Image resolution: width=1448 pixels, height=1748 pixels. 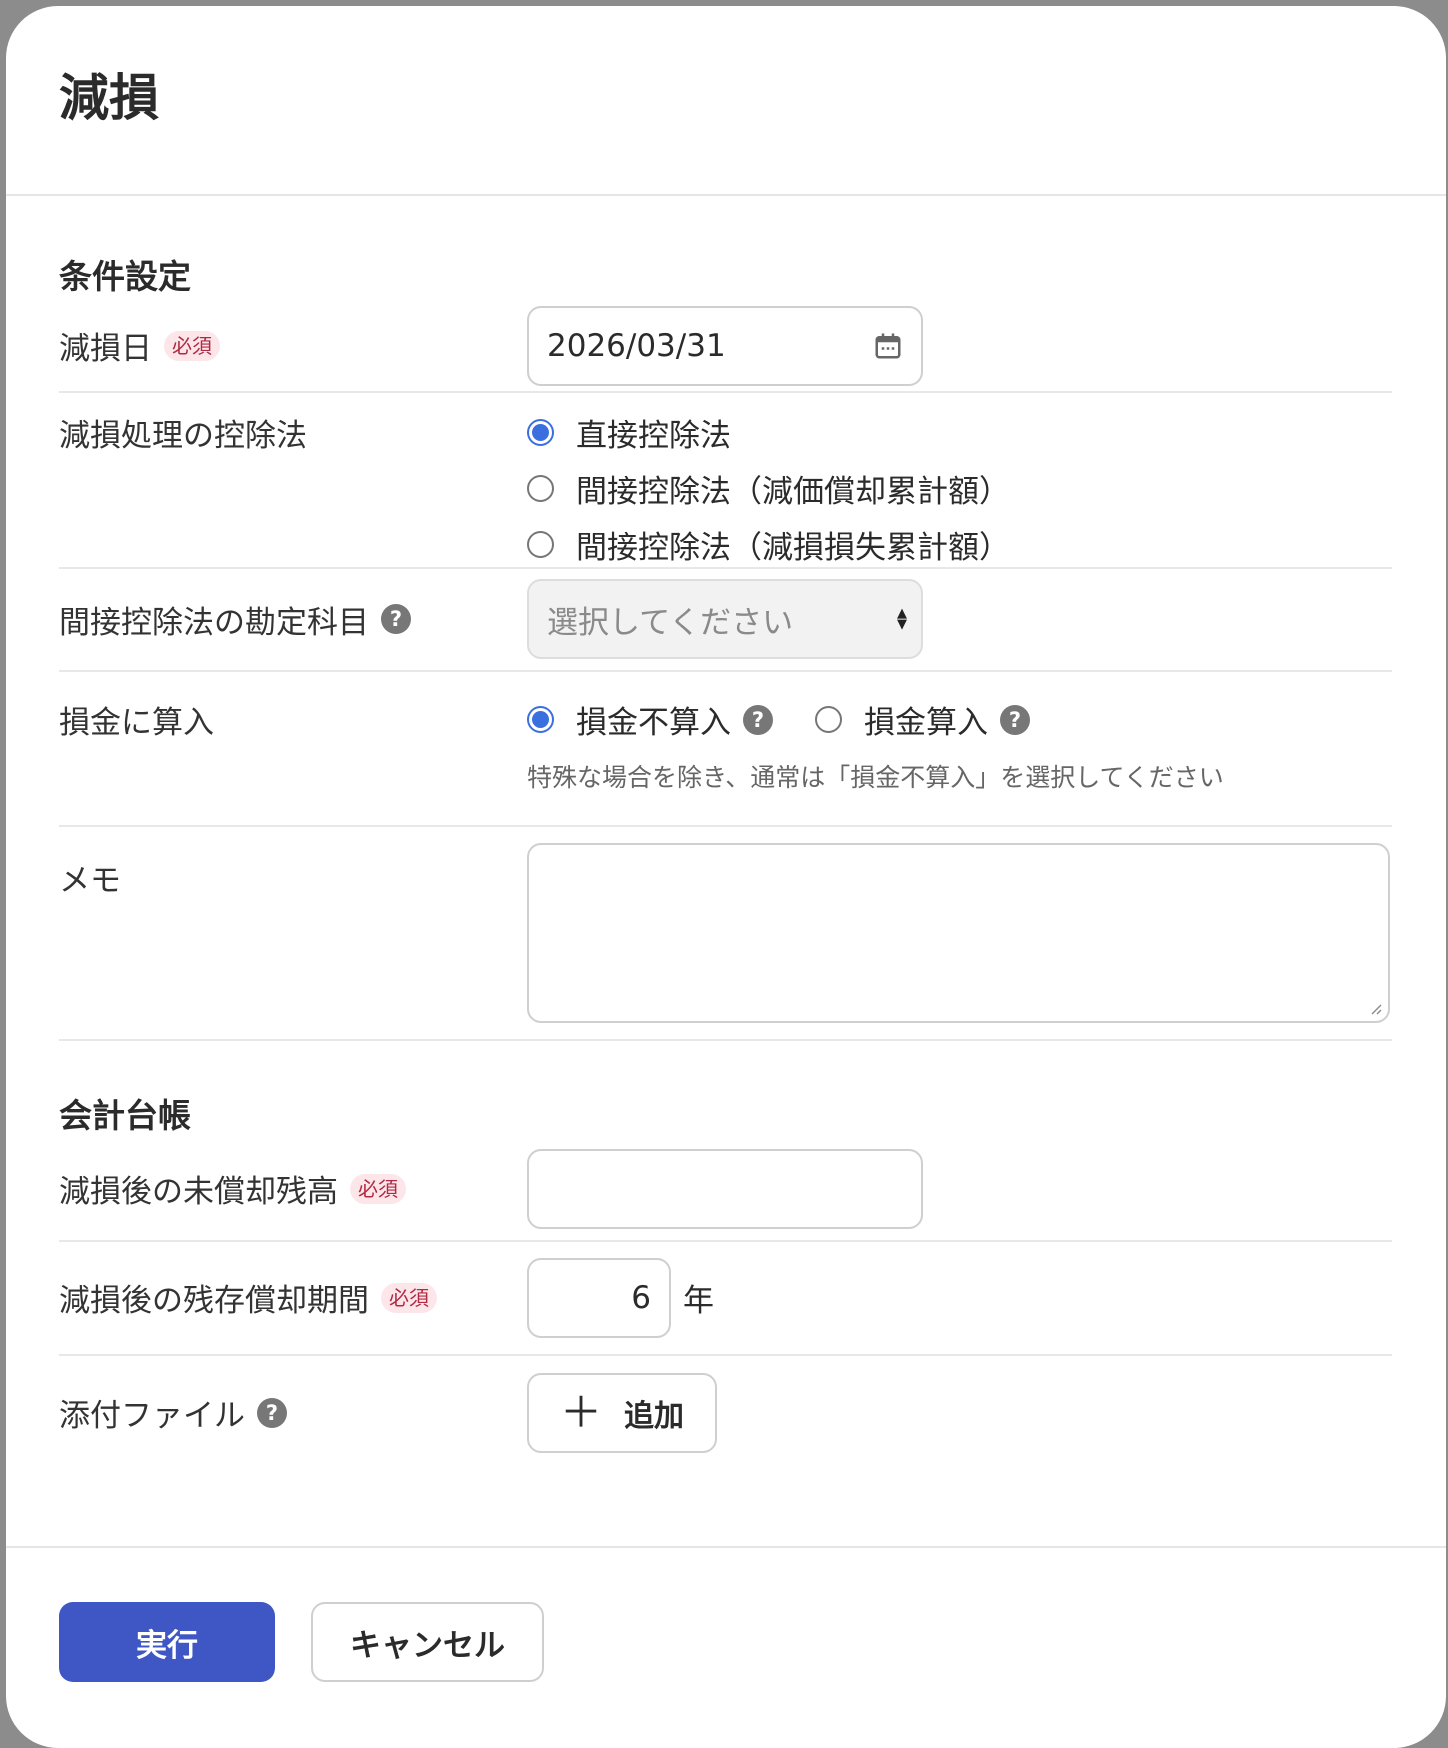 What do you see at coordinates (959, 1412) in the screenshot?
I see `attachment-field: ＋ 追加` at bounding box center [959, 1412].